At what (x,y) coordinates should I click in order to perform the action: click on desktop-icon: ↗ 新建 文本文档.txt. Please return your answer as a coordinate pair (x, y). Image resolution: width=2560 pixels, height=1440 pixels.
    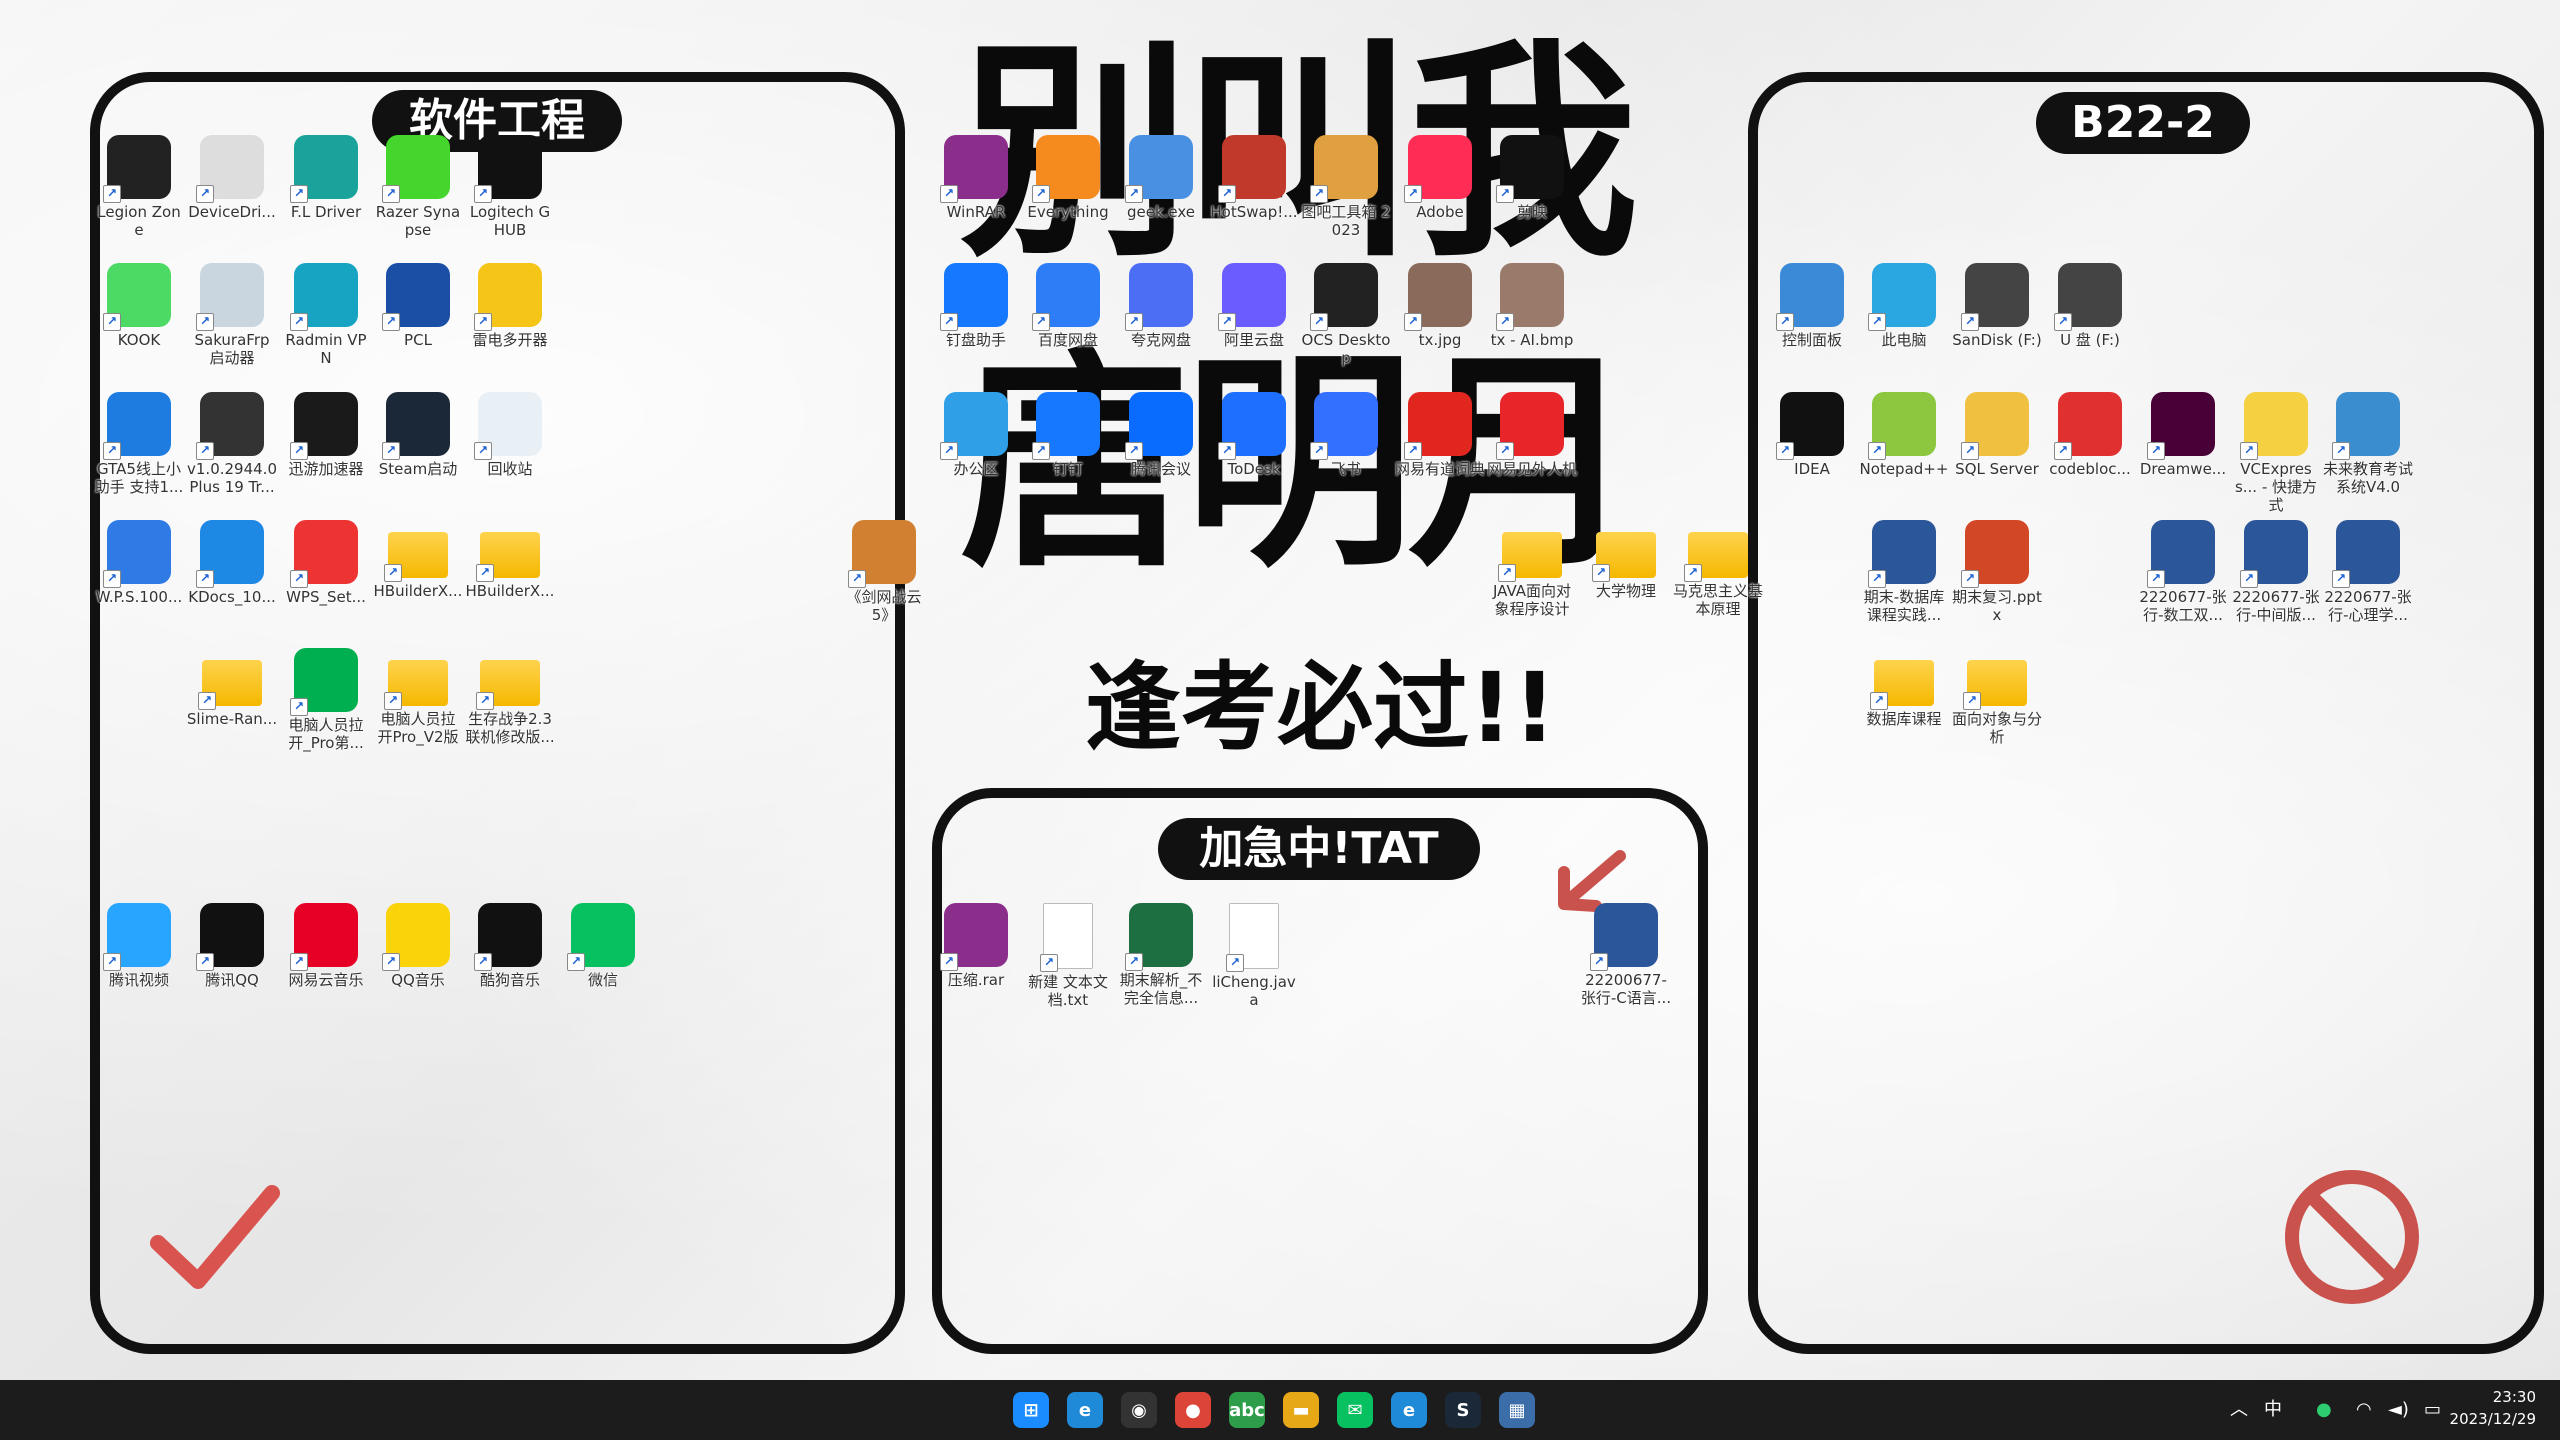
    Looking at the image, I should click on (1068, 968).